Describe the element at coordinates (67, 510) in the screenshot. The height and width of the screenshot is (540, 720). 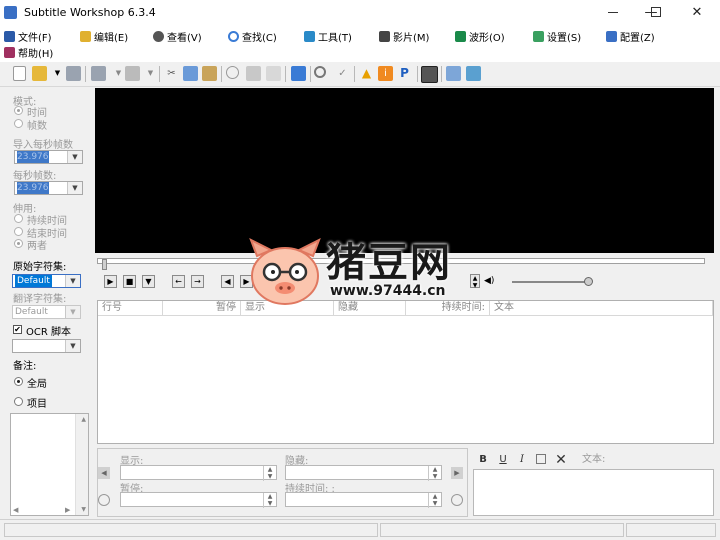
I see `scroll-right-icon: ▶` at that location.